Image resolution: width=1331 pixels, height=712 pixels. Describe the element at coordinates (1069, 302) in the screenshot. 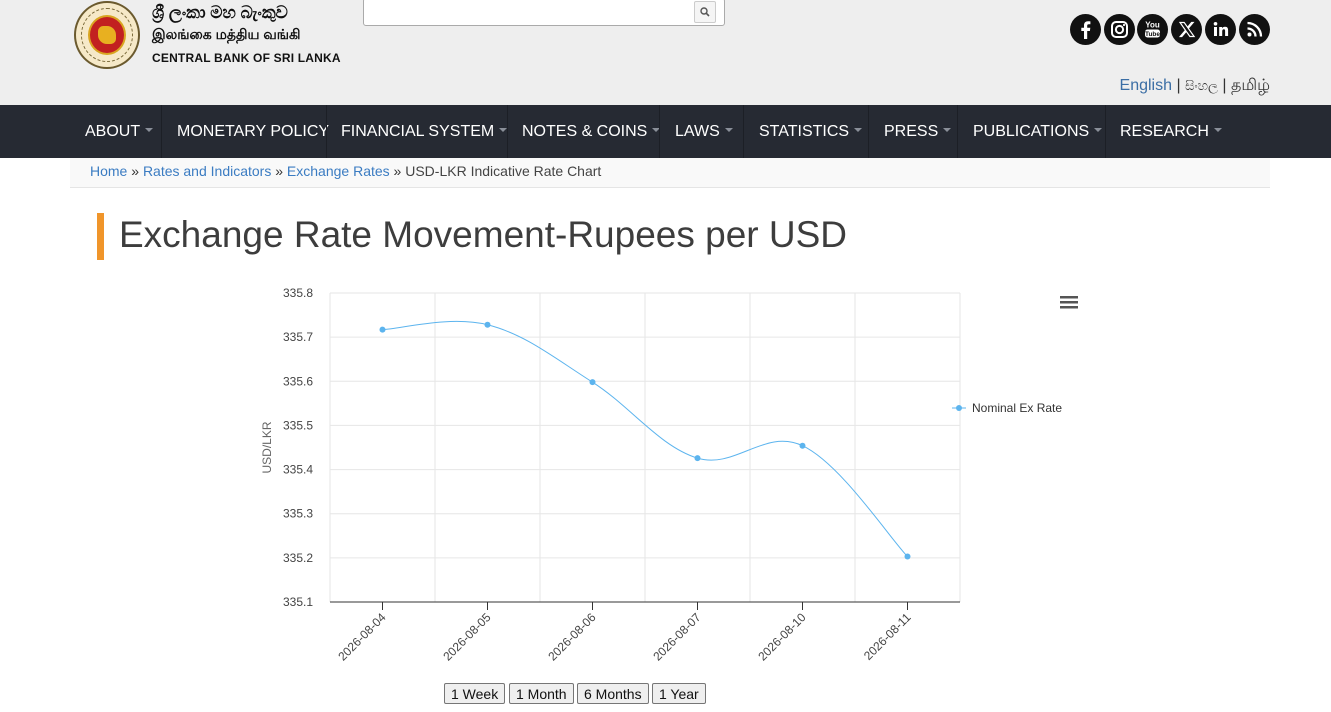

I see `chart-menu-icon` at that location.